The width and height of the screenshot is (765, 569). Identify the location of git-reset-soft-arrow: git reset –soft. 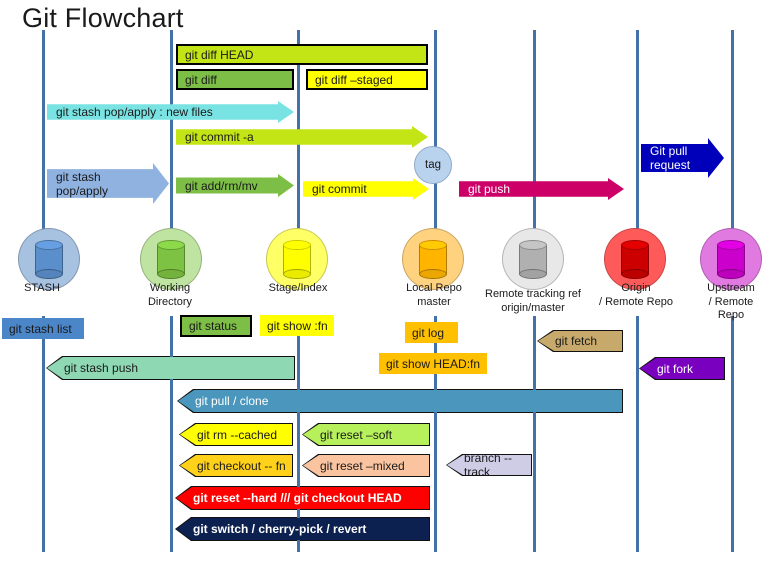
(366, 434).